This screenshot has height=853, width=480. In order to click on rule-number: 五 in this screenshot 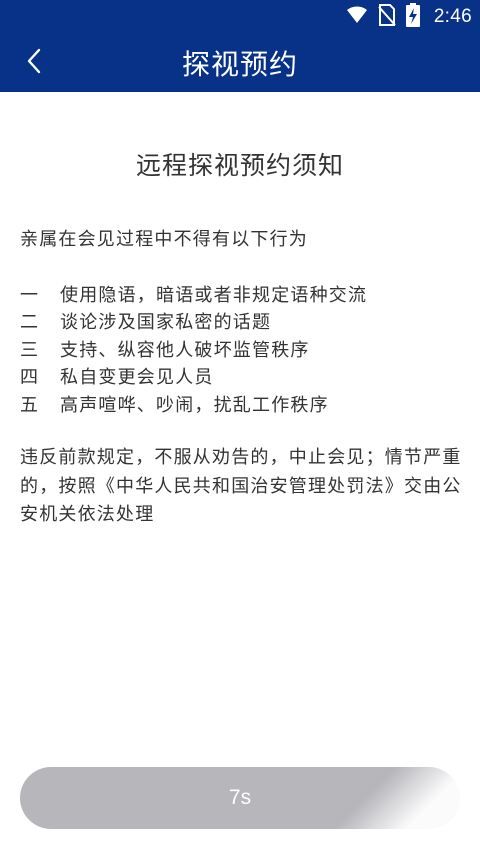, I will do `click(30, 405)`.